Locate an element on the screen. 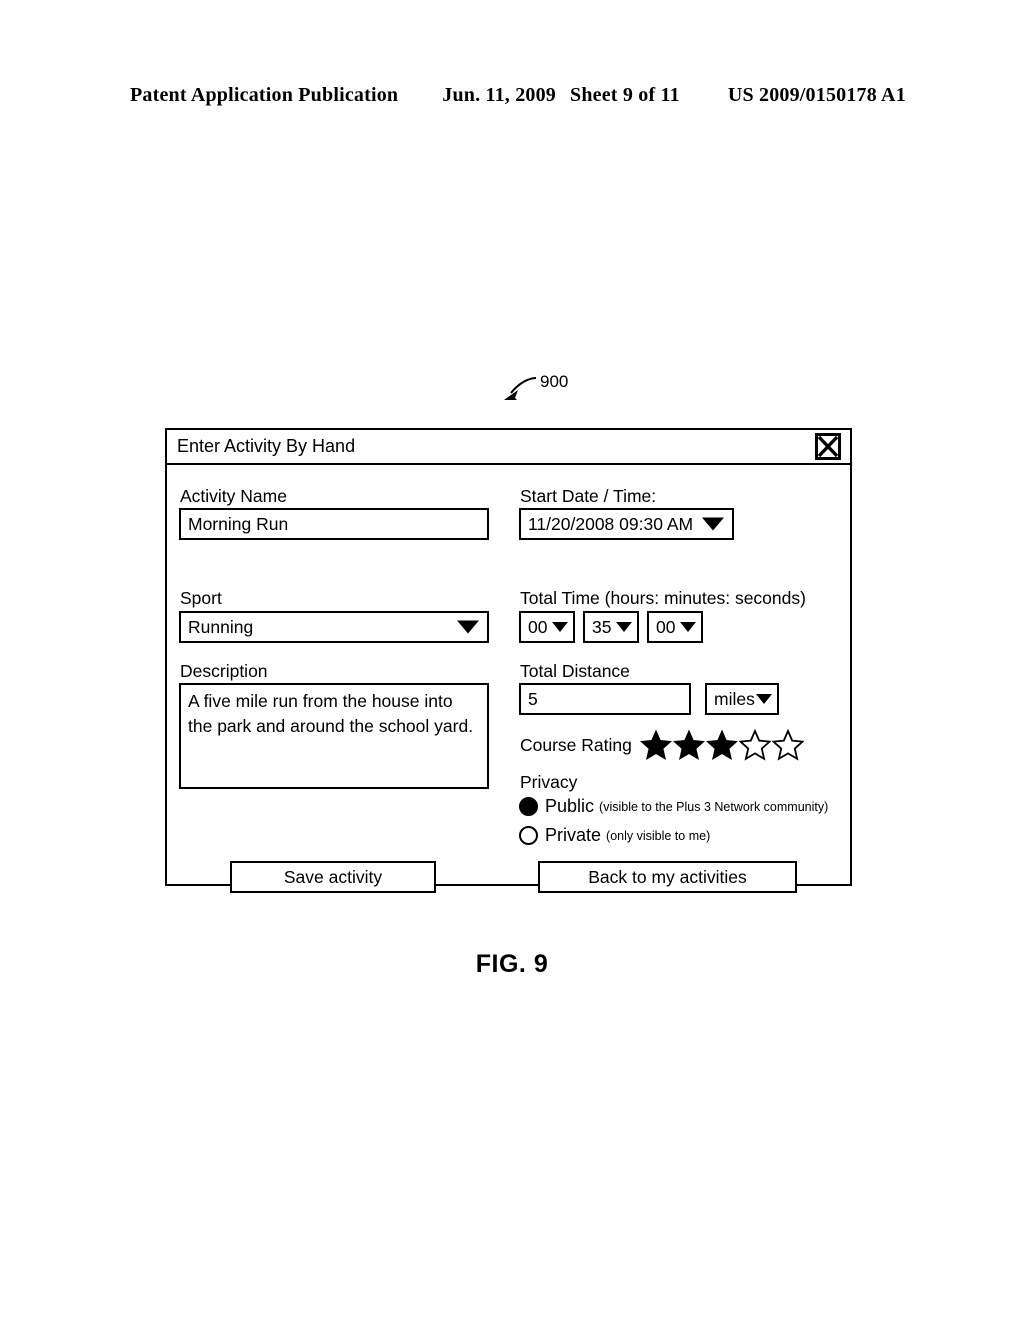  total-time-seconds-value: 00 is located at coordinates (666, 626).